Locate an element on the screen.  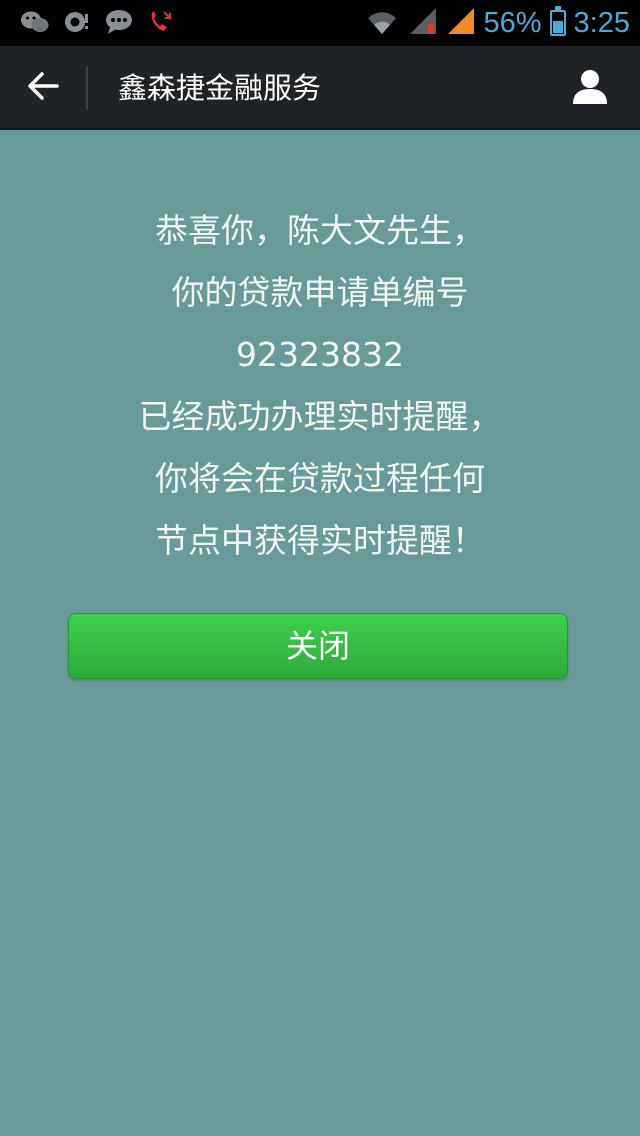
profile-icon is located at coordinates (590, 88).